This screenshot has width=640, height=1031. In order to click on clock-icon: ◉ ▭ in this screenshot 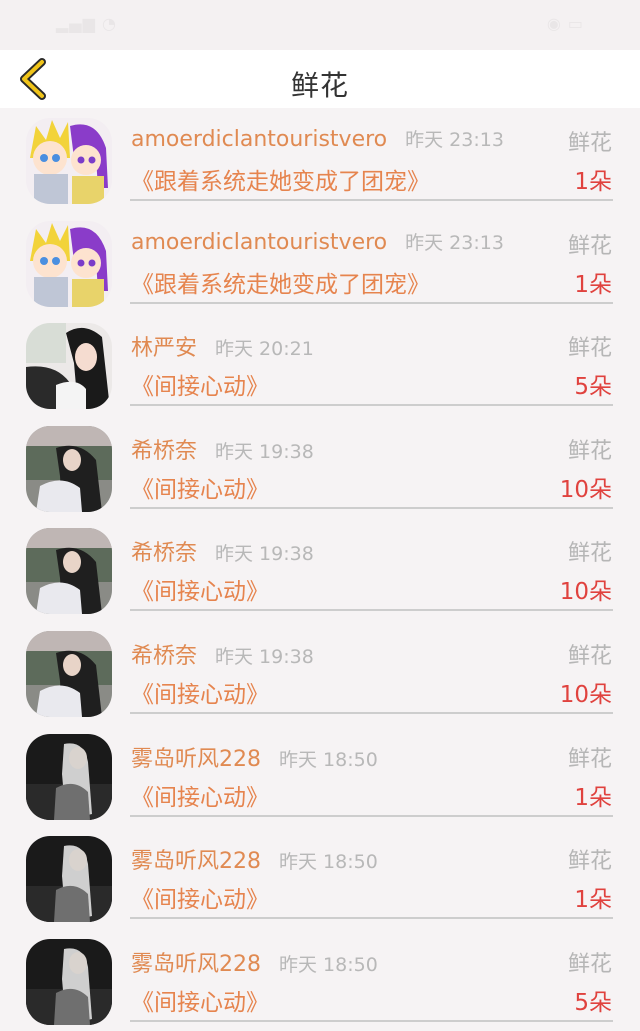, I will do `click(565, 23)`.